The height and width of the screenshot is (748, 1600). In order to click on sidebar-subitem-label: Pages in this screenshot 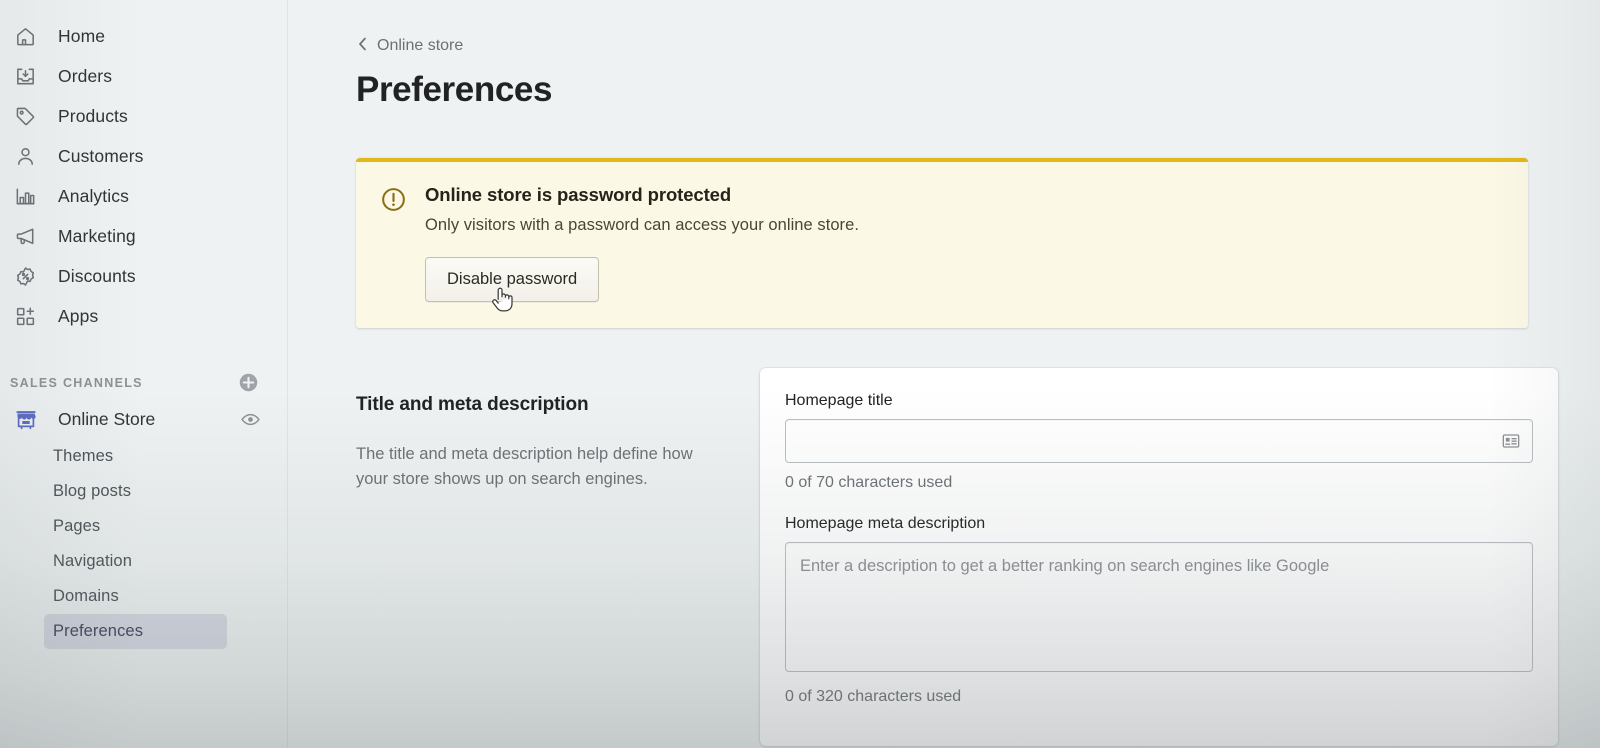, I will do `click(77, 526)`.